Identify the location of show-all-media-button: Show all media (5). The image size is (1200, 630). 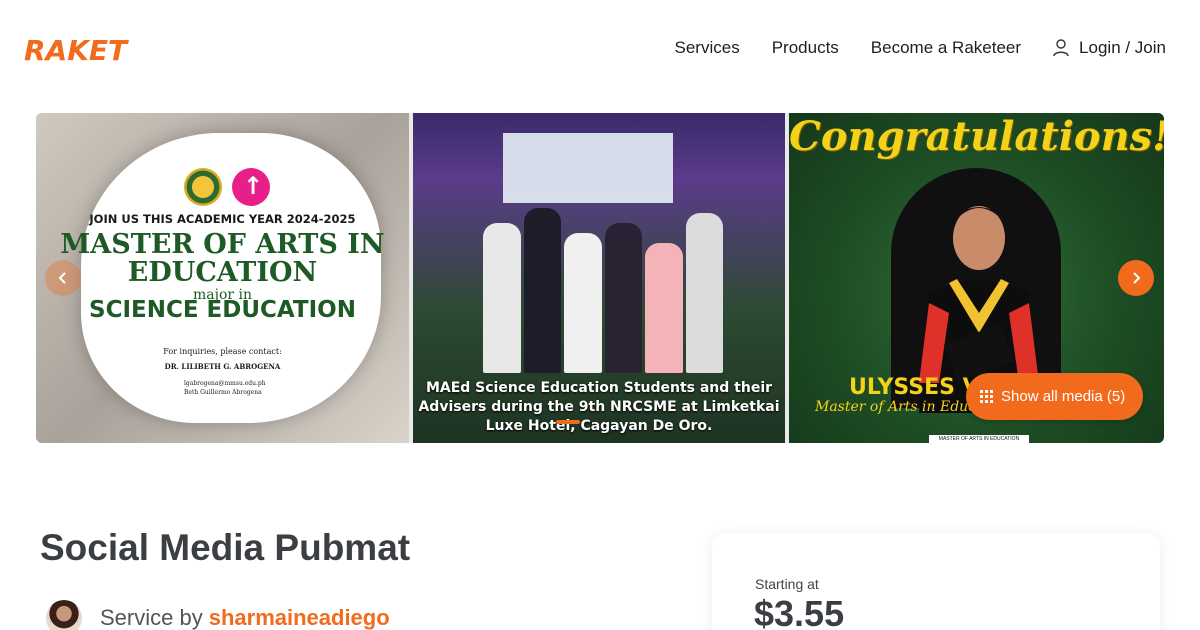
(1055, 396).